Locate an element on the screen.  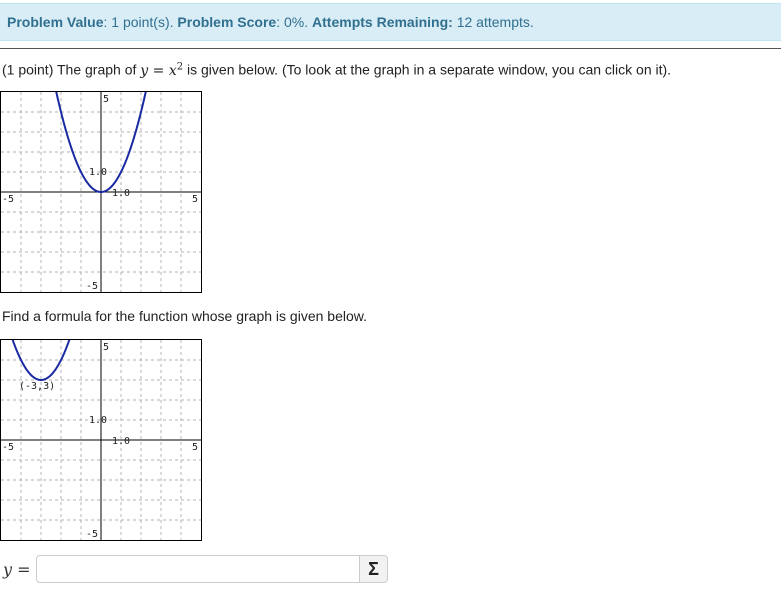
answer-input is located at coordinates (198, 569).